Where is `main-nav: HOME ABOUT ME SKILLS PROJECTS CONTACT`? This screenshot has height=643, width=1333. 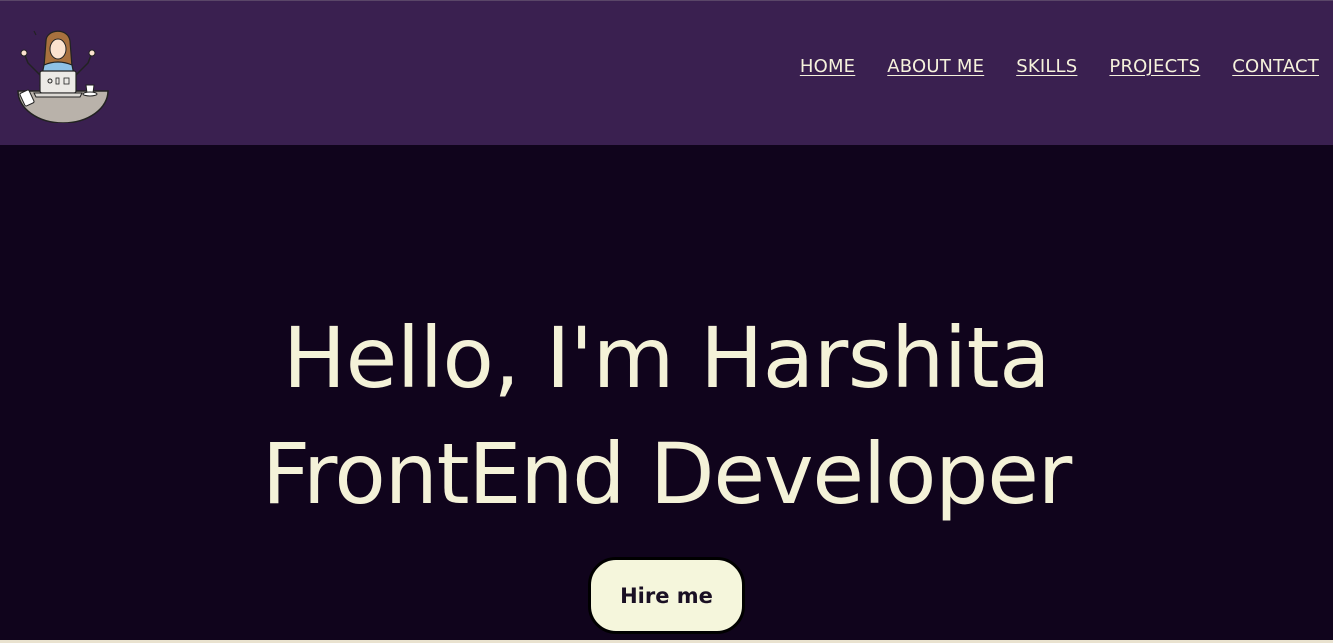
main-nav: HOME ABOUT ME SKILLS PROJECTS CONTACT is located at coordinates (1059, 67).